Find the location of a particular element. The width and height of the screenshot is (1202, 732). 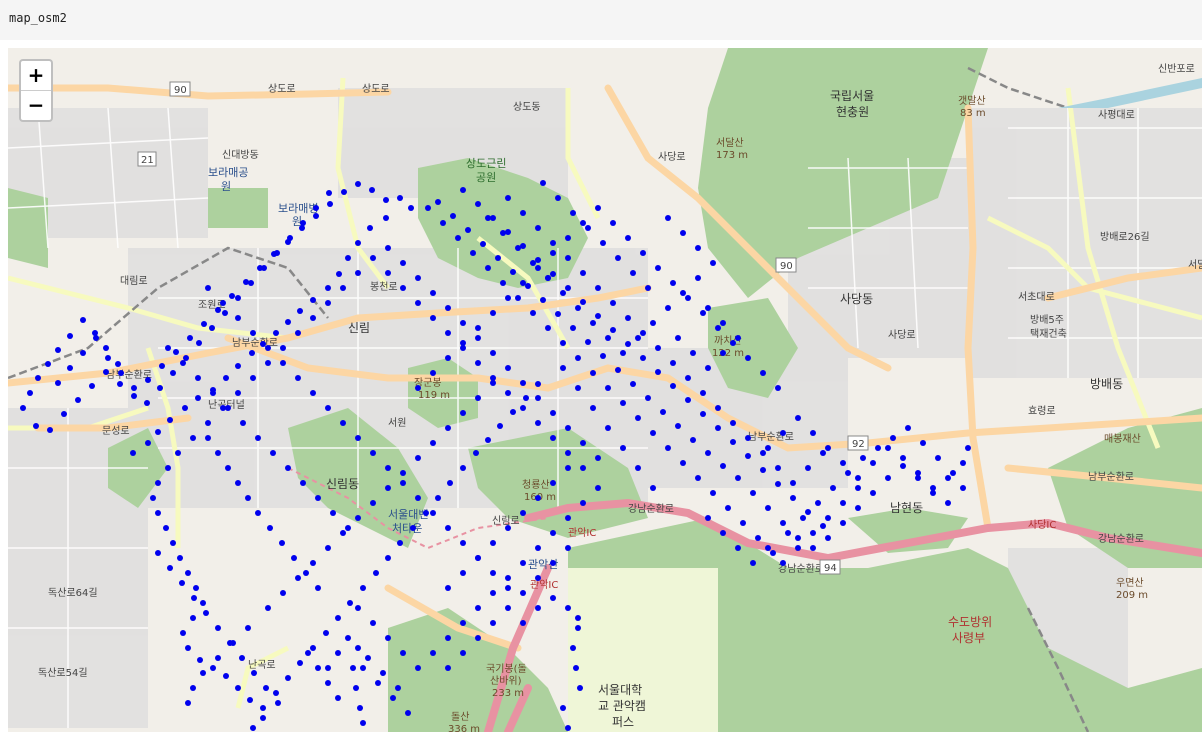

zoom-in-button: + is located at coordinates (36, 76).